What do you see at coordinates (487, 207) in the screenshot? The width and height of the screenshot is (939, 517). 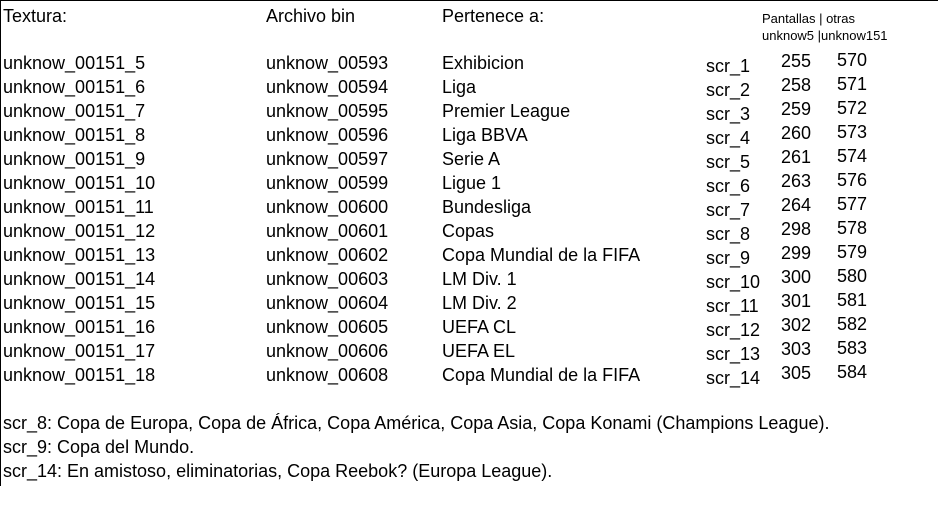 I see `belongs-to-cell: Bundesliga` at bounding box center [487, 207].